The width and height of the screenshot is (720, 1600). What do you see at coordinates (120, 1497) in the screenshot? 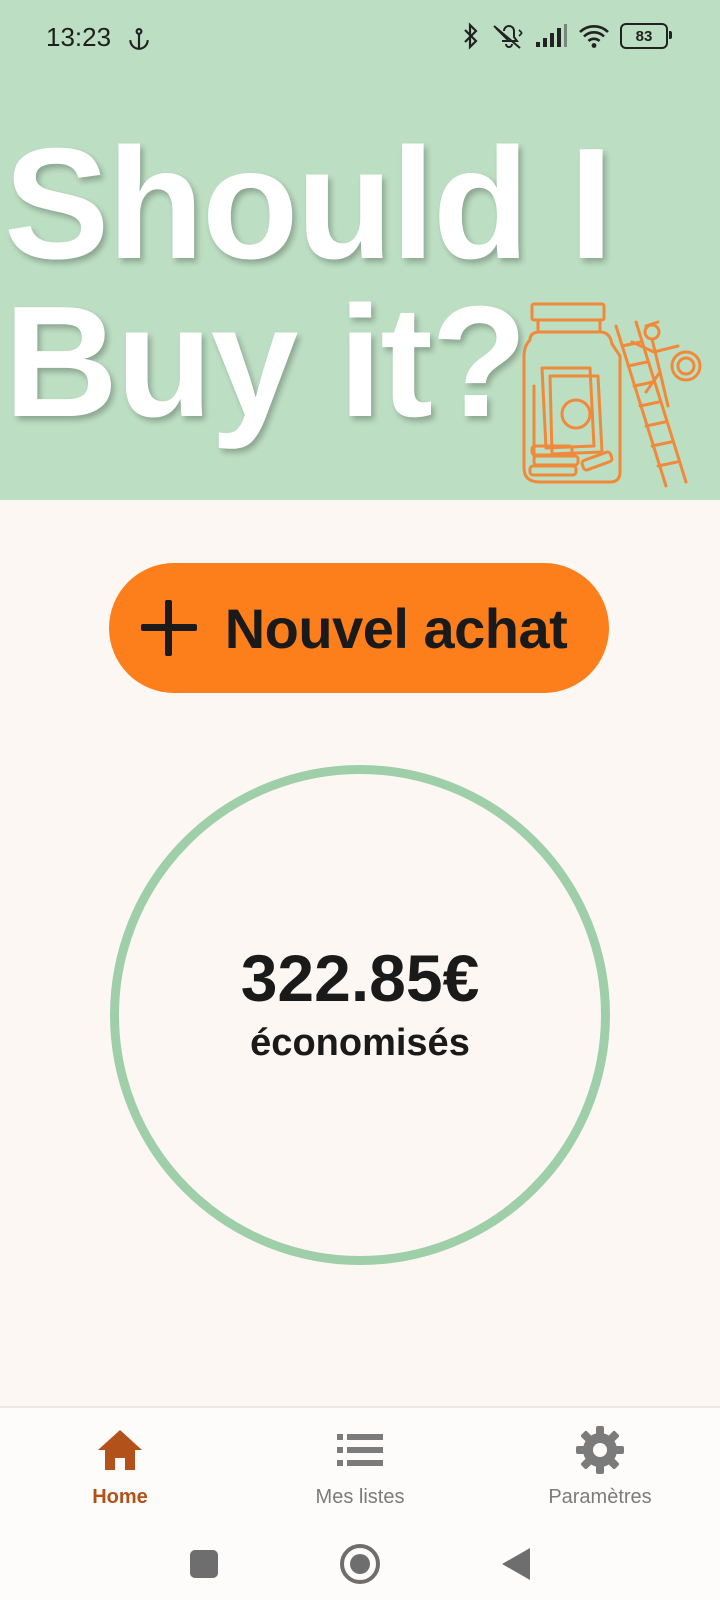
I see `nav-label-home: Home` at bounding box center [120, 1497].